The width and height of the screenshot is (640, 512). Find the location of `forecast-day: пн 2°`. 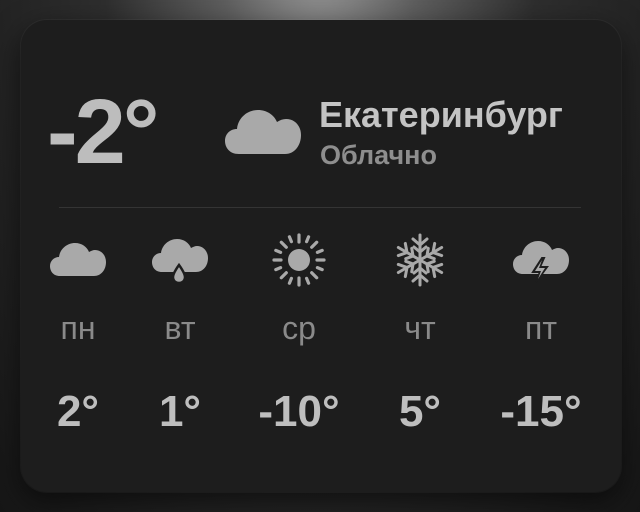

forecast-day: пн 2° is located at coordinates (78, 342).